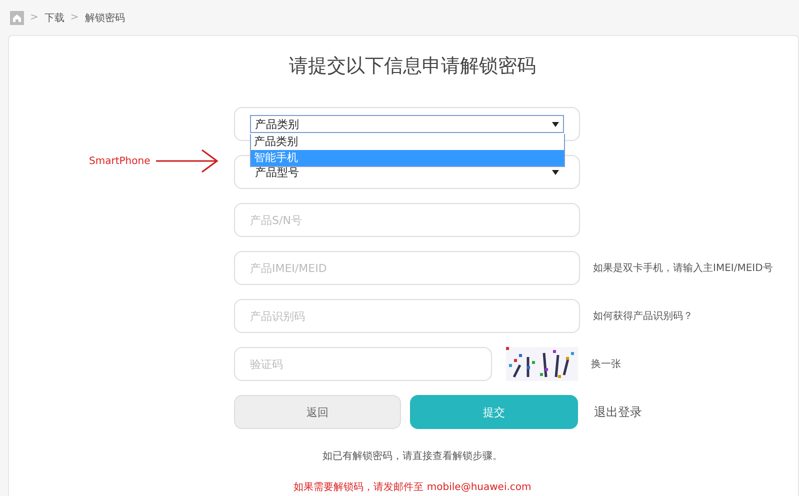 This screenshot has height=496, width=799. Describe the element at coordinates (412, 66) in the screenshot. I see `page-title: 请提交以下信息申请解锁密码` at that location.